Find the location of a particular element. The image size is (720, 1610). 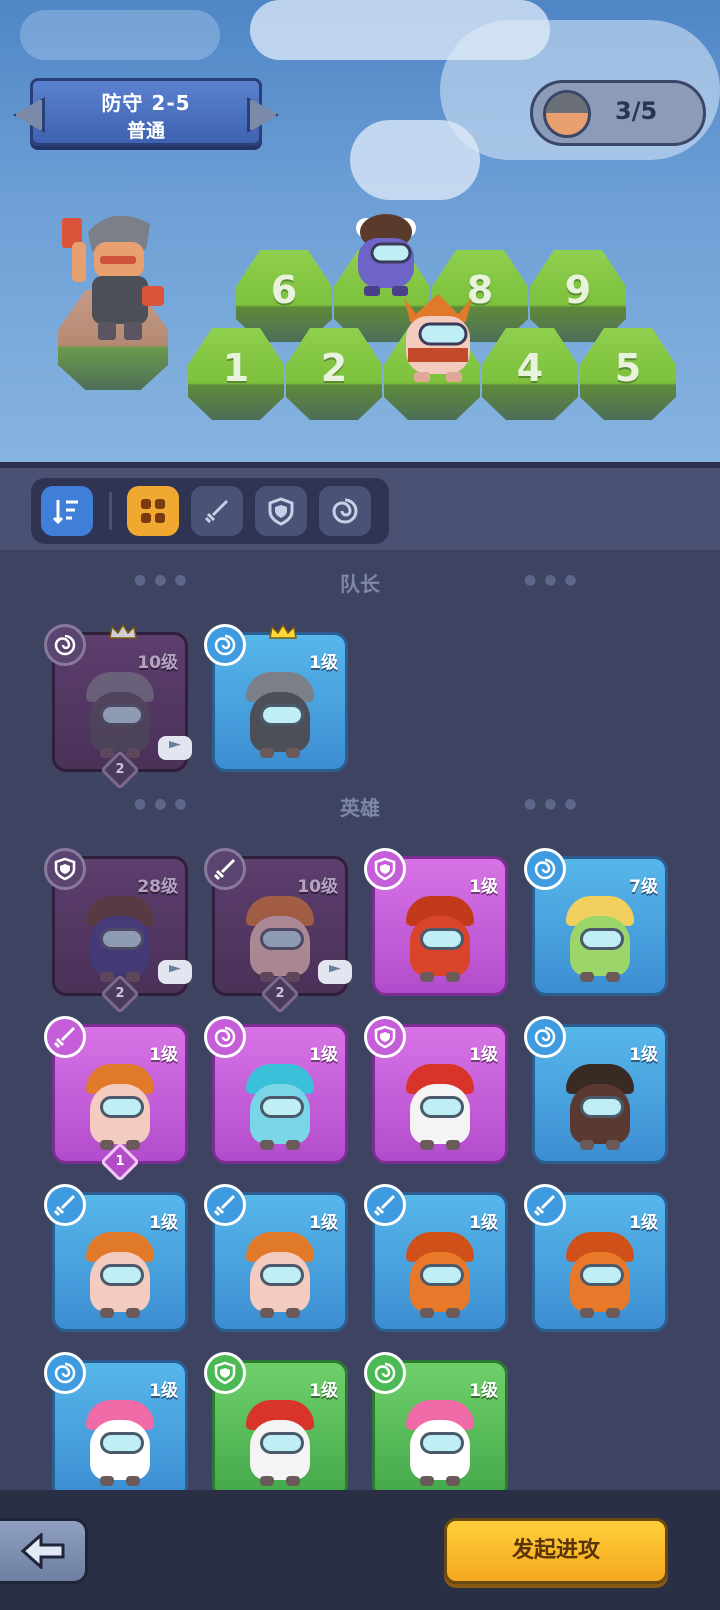

footer-bar: 发起进攻 is located at coordinates (360, 1550).